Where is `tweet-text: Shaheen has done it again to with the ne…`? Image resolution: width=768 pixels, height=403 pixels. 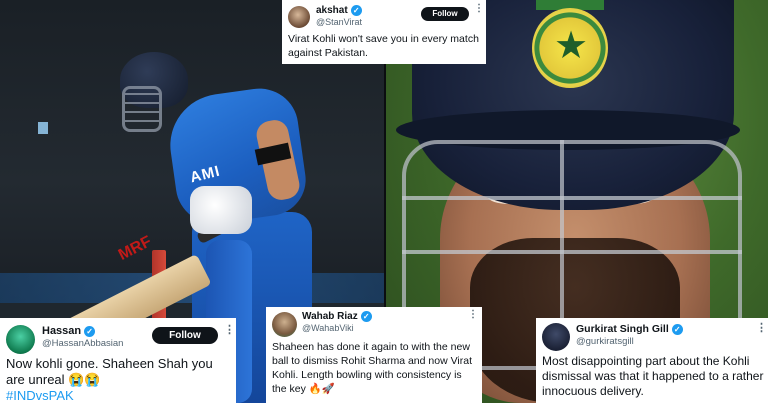
tweet-text: Shaheen has done it again to with the ne… is located at coordinates (372, 368).